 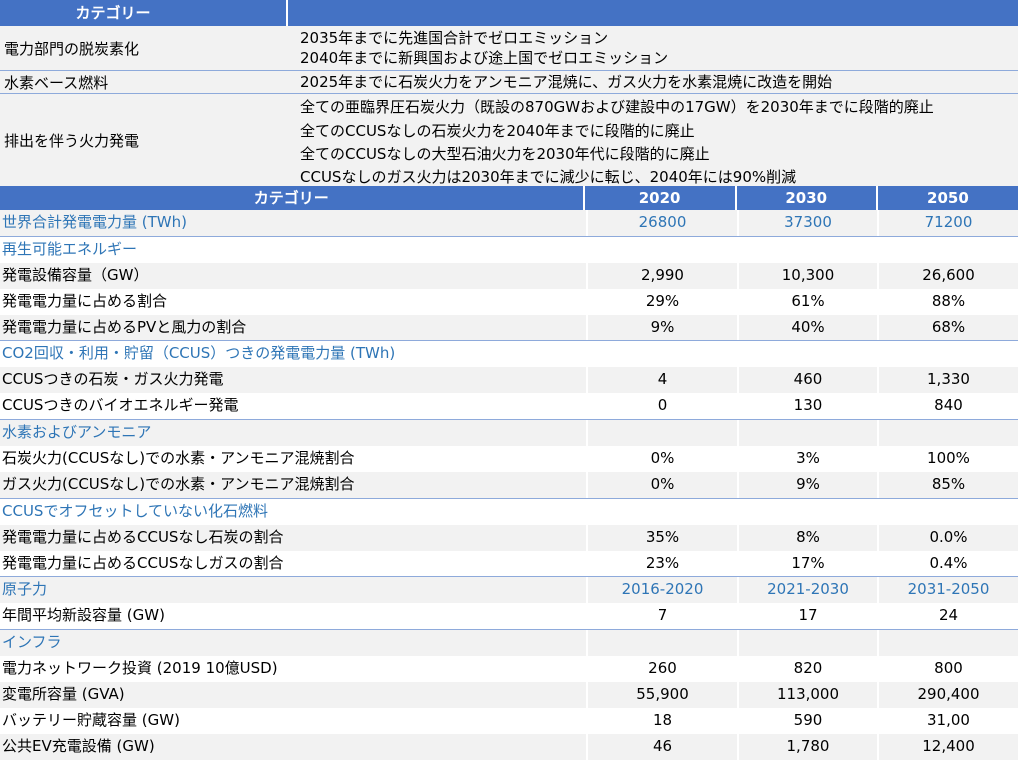 What do you see at coordinates (947, 380) in the screenshot?
I see `value-2050: 1,330` at bounding box center [947, 380].